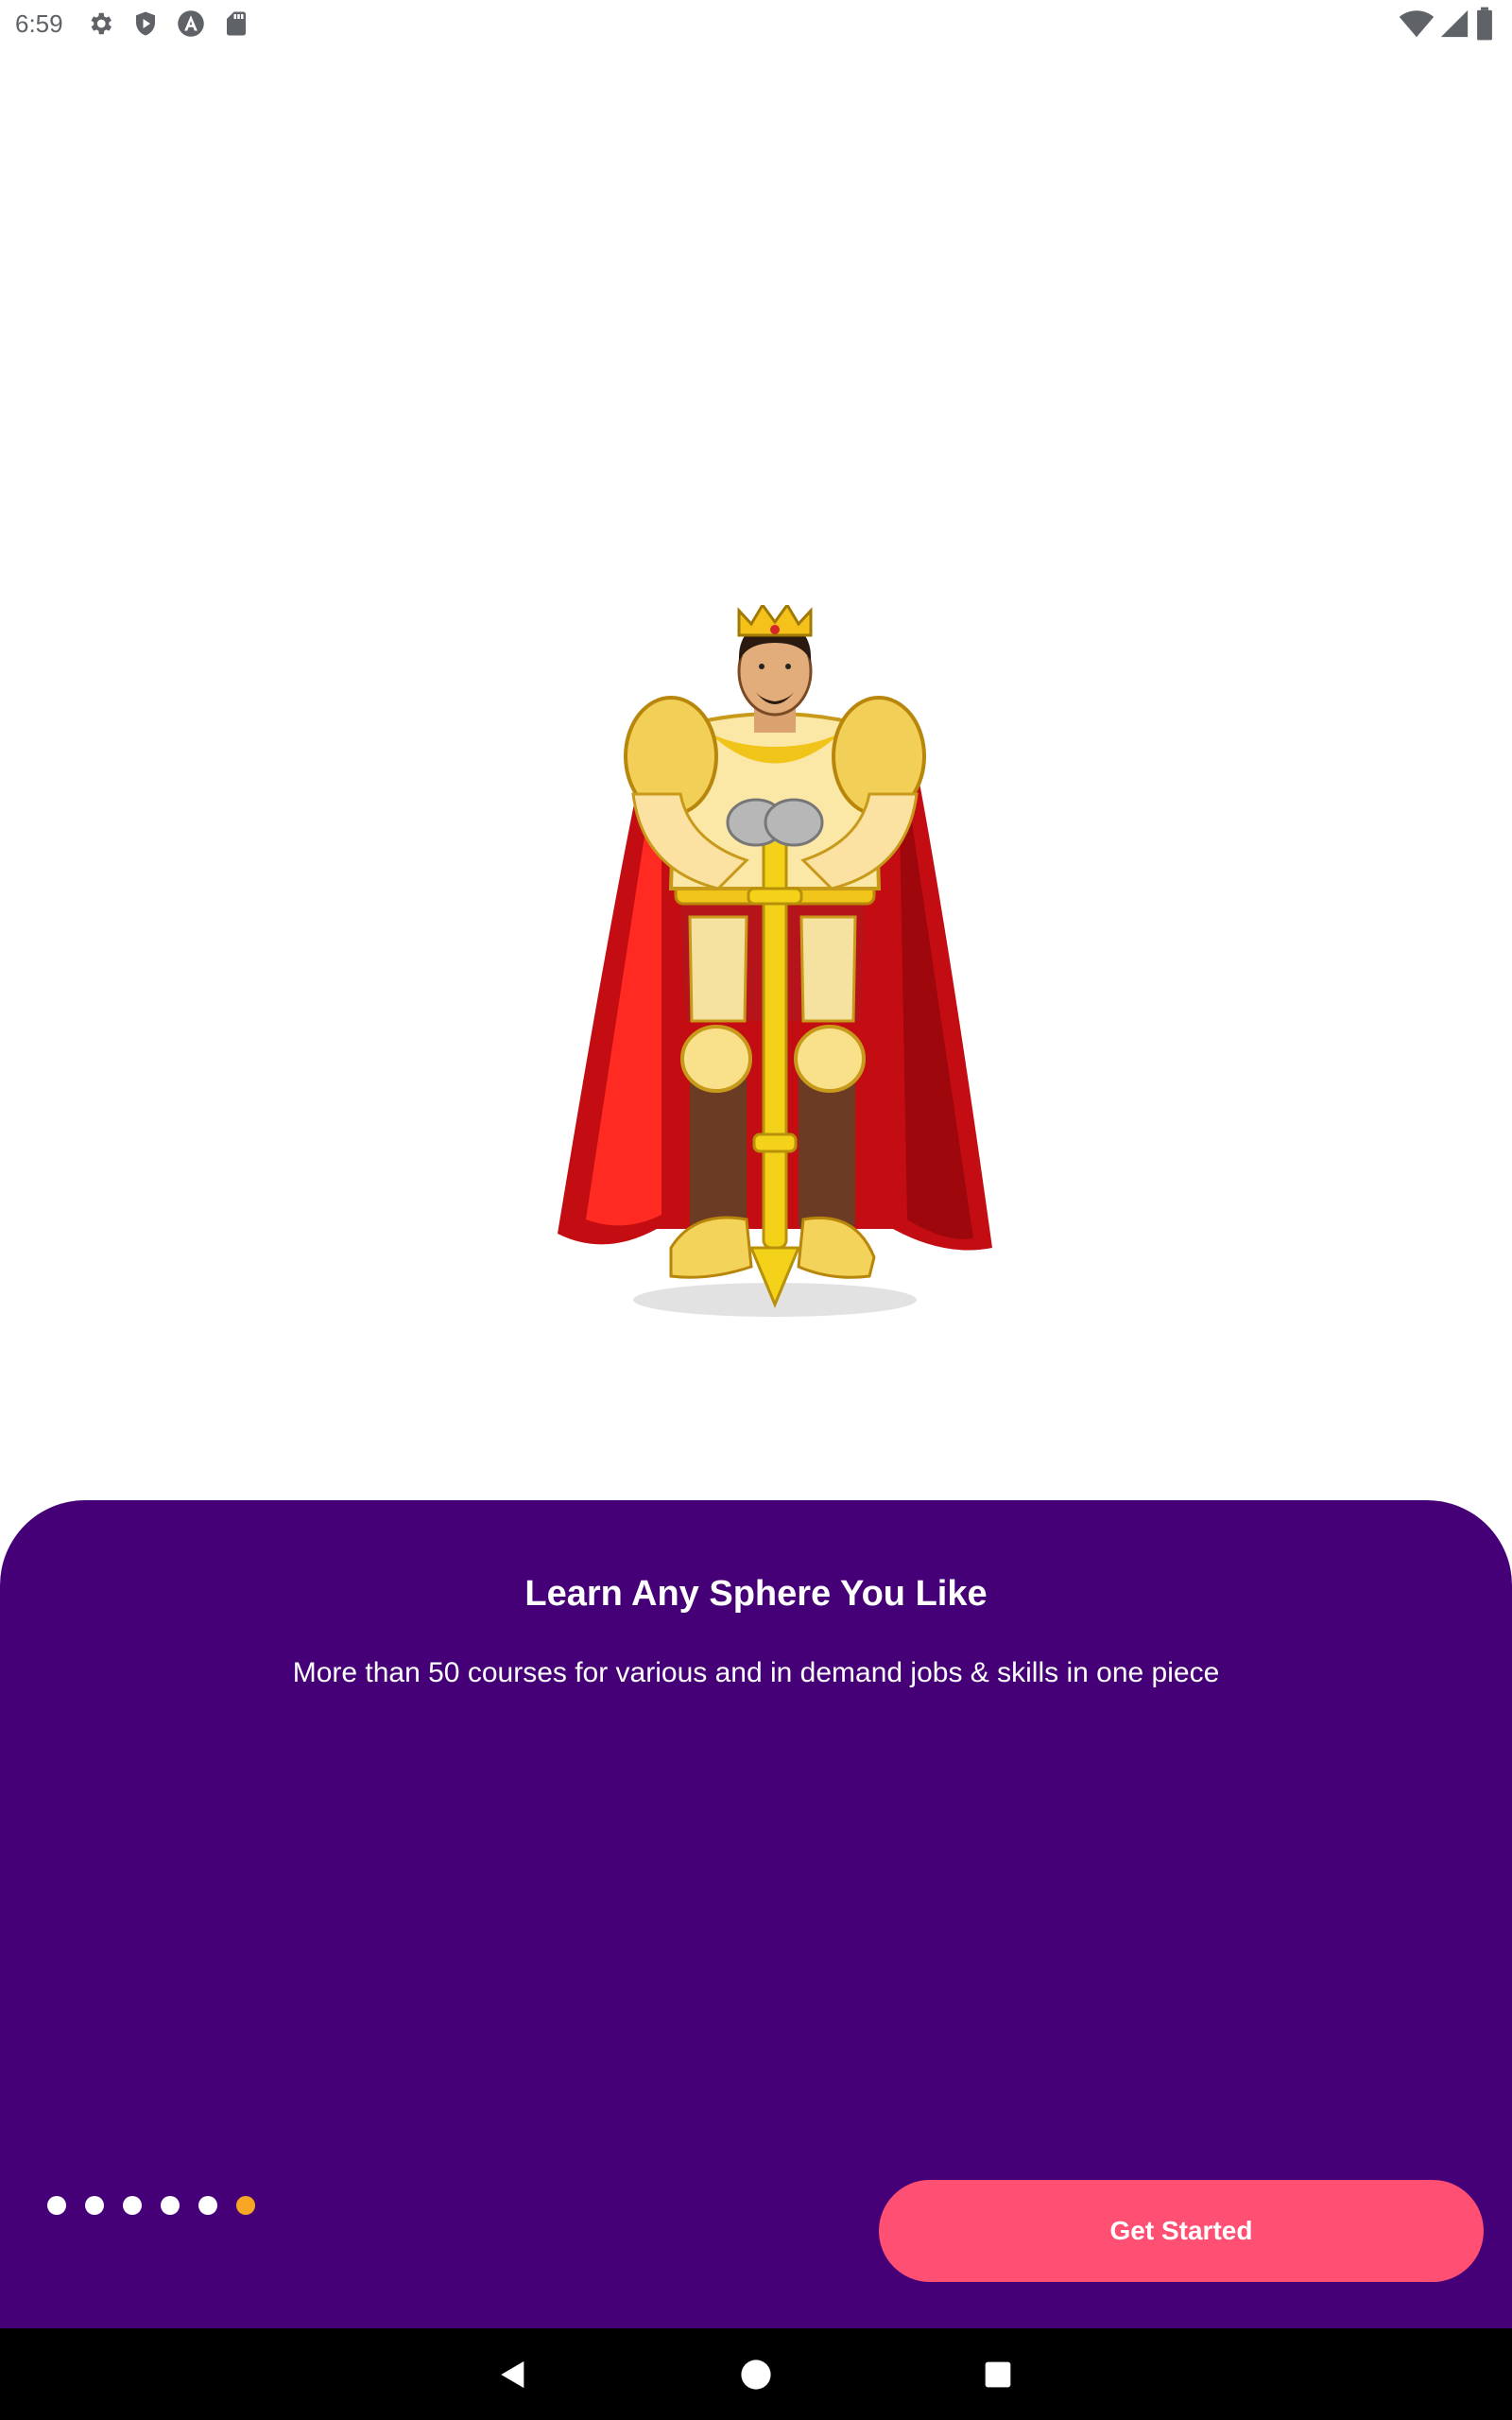 The height and width of the screenshot is (2420, 1512). Describe the element at coordinates (236, 24) in the screenshot. I see `sd-card-icon` at that location.